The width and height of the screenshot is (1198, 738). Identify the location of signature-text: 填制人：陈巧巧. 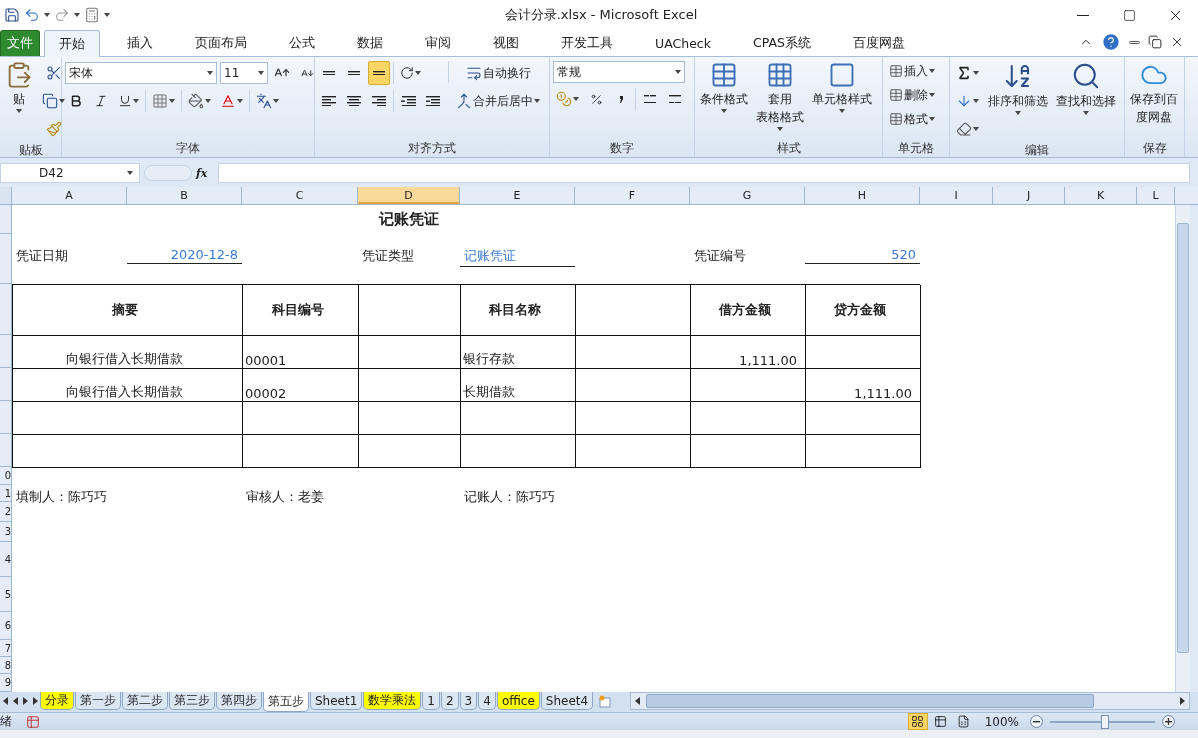
(61, 497).